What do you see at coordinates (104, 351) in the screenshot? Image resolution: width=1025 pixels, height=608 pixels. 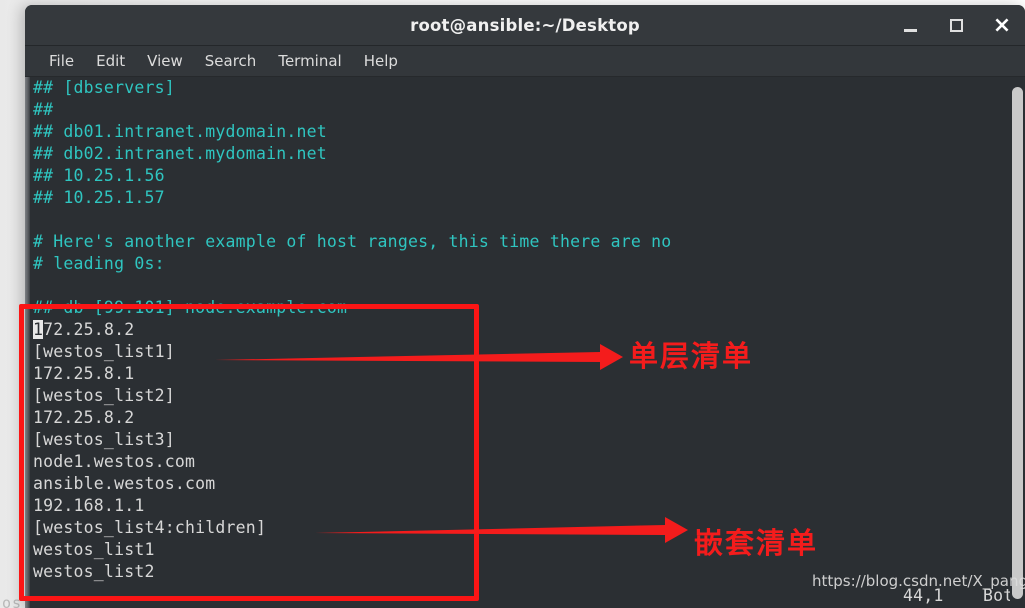 I see `terminal-line: [westos_list1]` at bounding box center [104, 351].